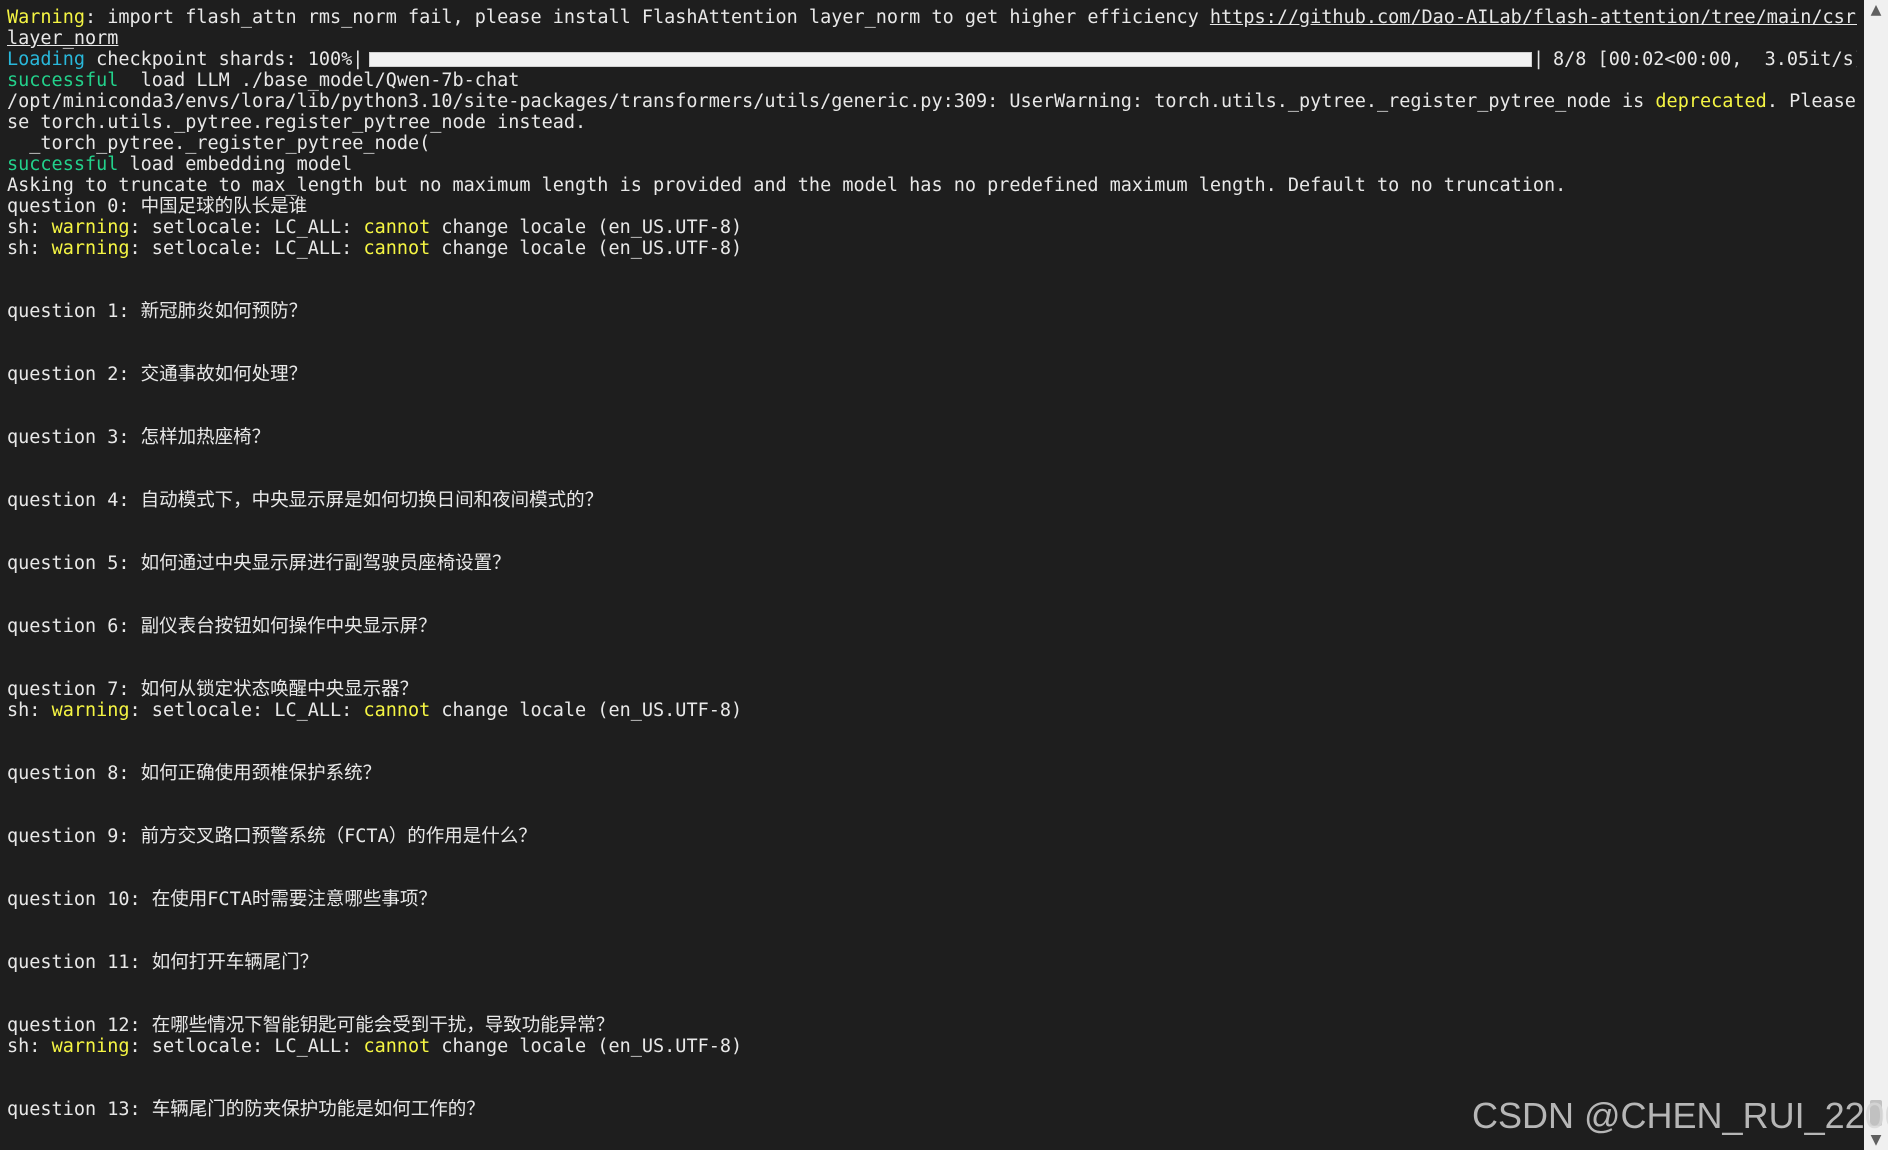 The width and height of the screenshot is (1888, 1150). Describe the element at coordinates (932, 206) in the screenshot. I see `question-line: question 0: 中国足球的队长是谁` at that location.